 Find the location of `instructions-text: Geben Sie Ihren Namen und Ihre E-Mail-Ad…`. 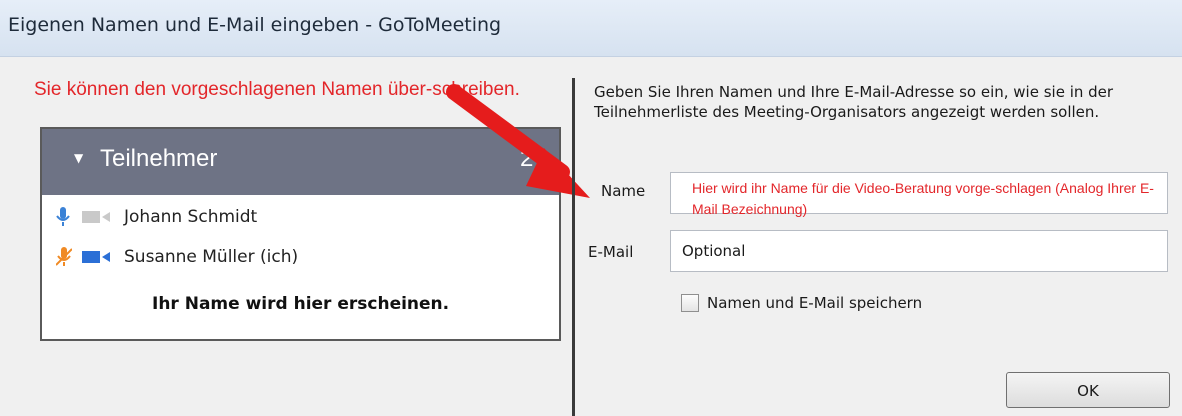

instructions-text: Geben Sie Ihren Namen und Ihre E-Mail-Ad… is located at coordinates (854, 102).